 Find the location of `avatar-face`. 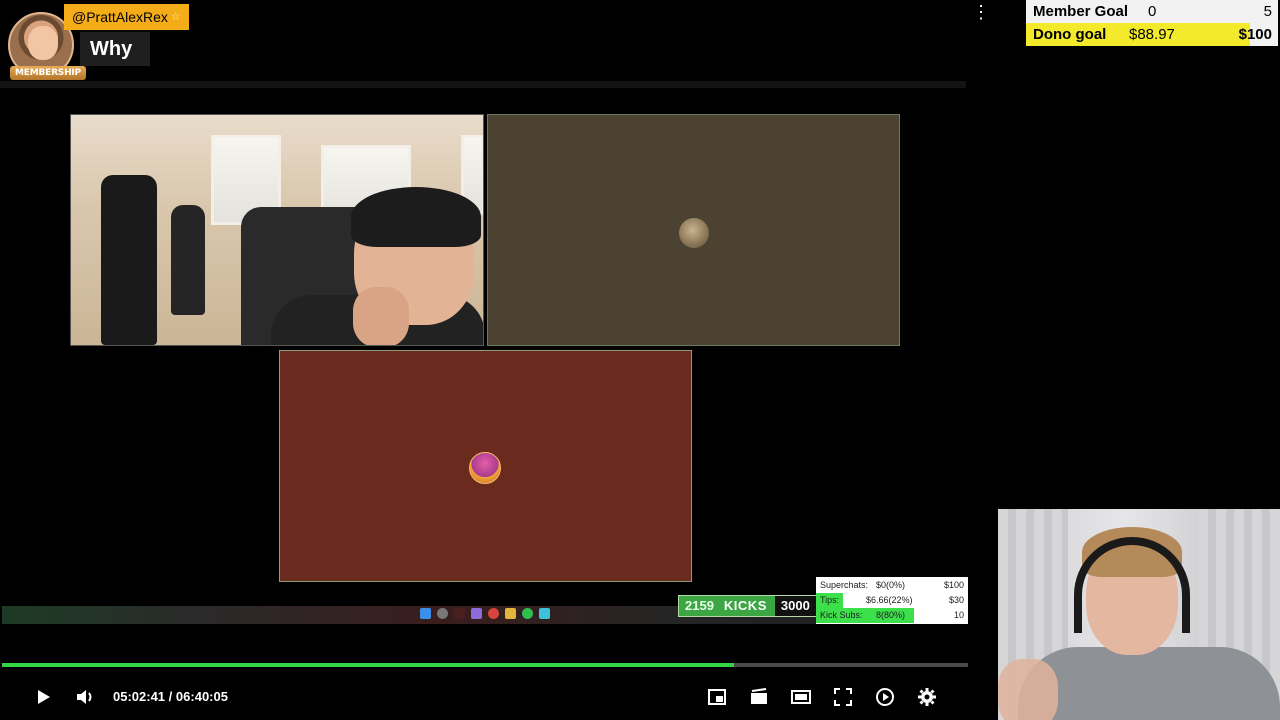

avatar-face is located at coordinates (43, 43).